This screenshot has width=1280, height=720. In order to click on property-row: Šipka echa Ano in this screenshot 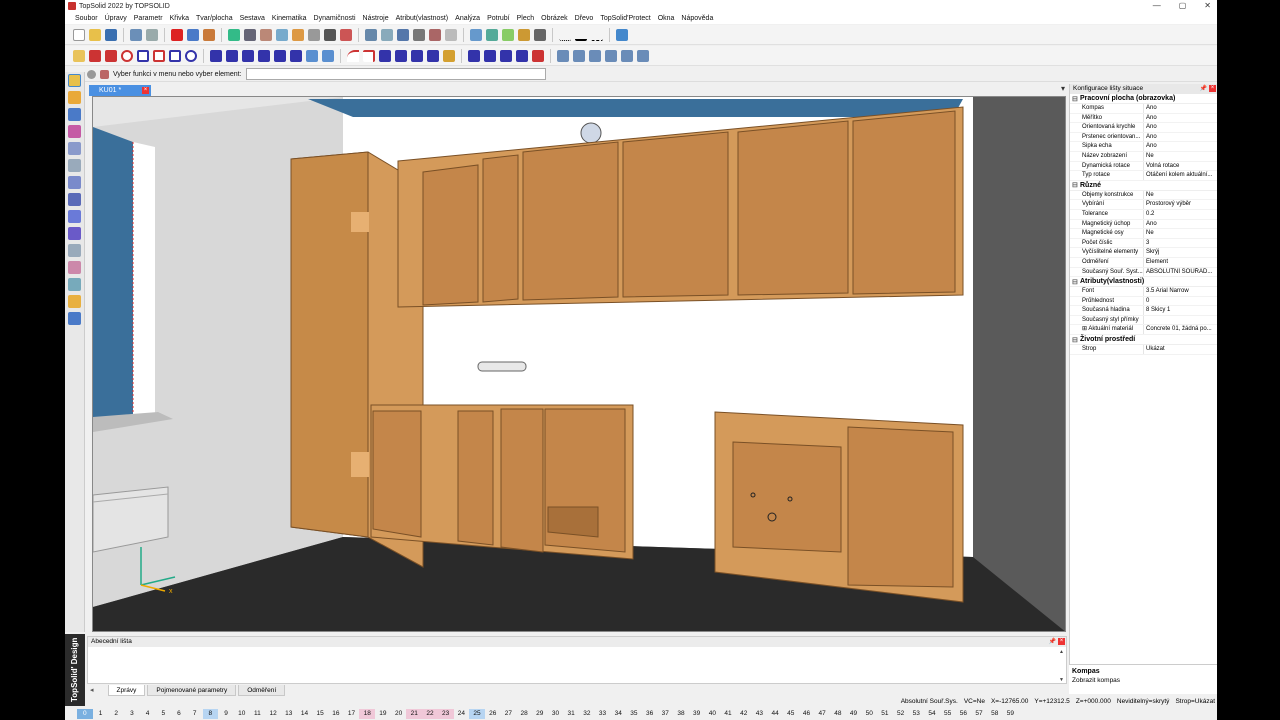, I will do `click(1143, 147)`.